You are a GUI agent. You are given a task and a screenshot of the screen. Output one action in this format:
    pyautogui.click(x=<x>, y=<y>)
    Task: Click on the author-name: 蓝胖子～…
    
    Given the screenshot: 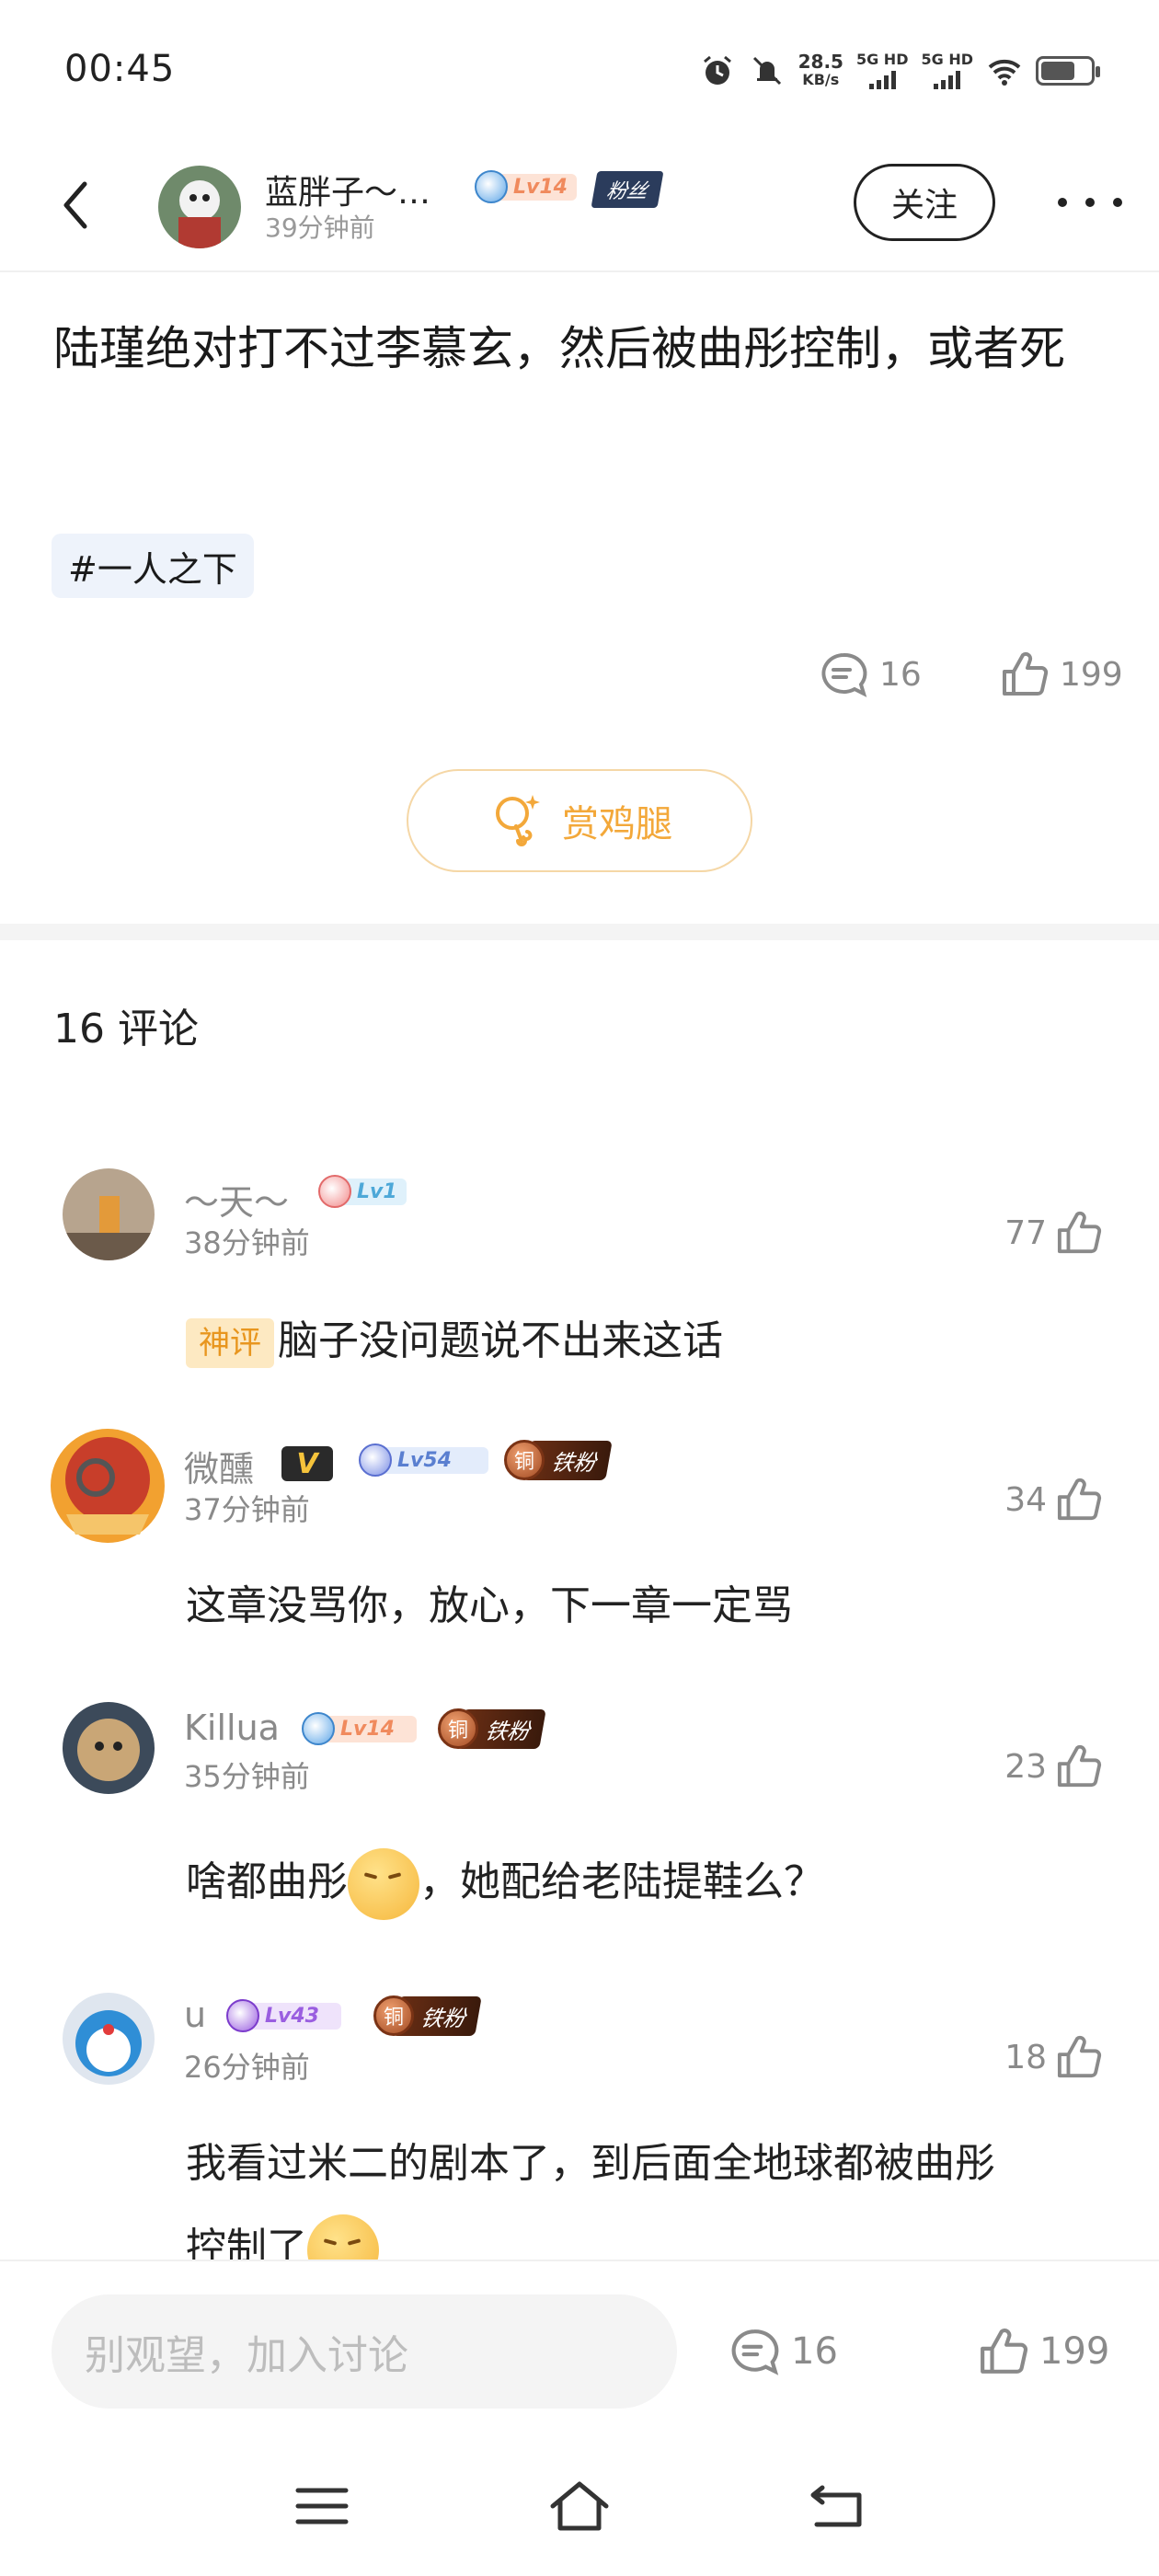 What is the action you would take?
    pyautogui.click(x=347, y=189)
    